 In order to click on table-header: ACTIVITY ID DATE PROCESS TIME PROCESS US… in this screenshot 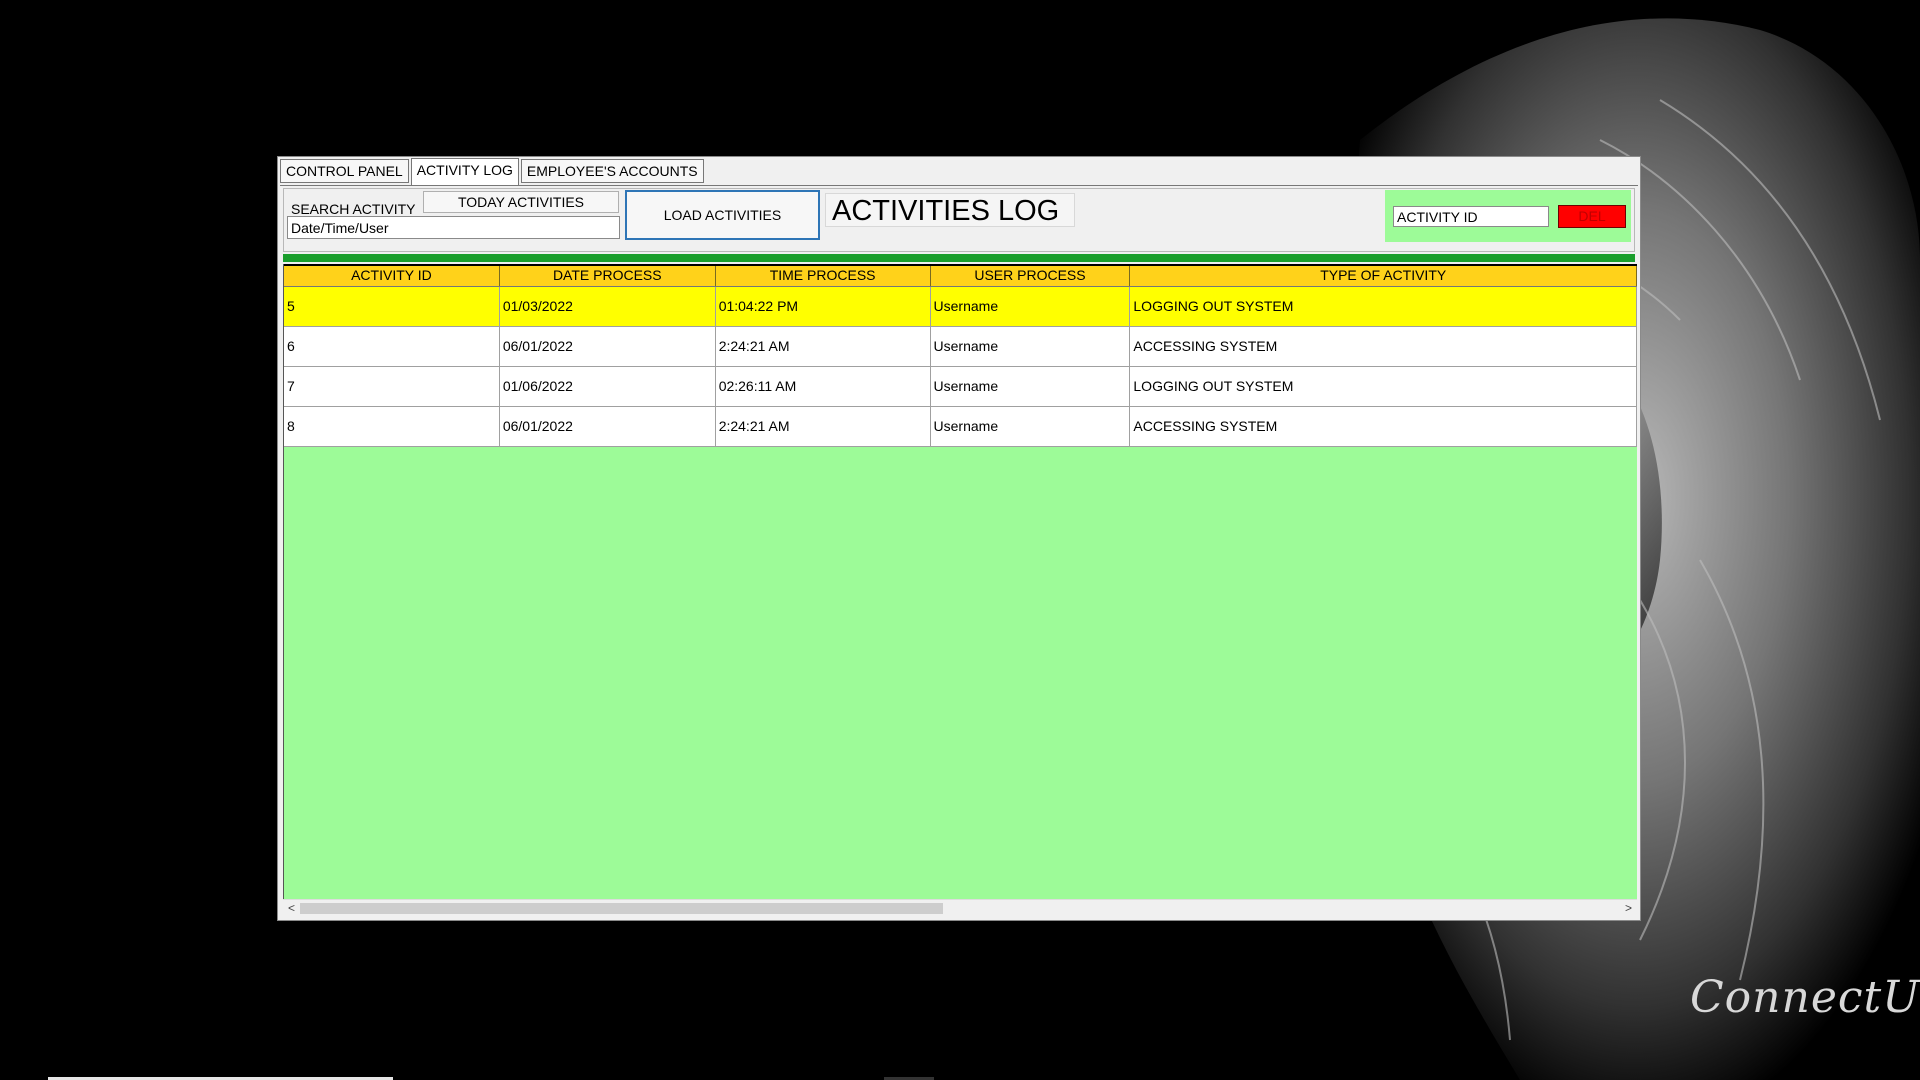, I will do `click(960, 275)`.